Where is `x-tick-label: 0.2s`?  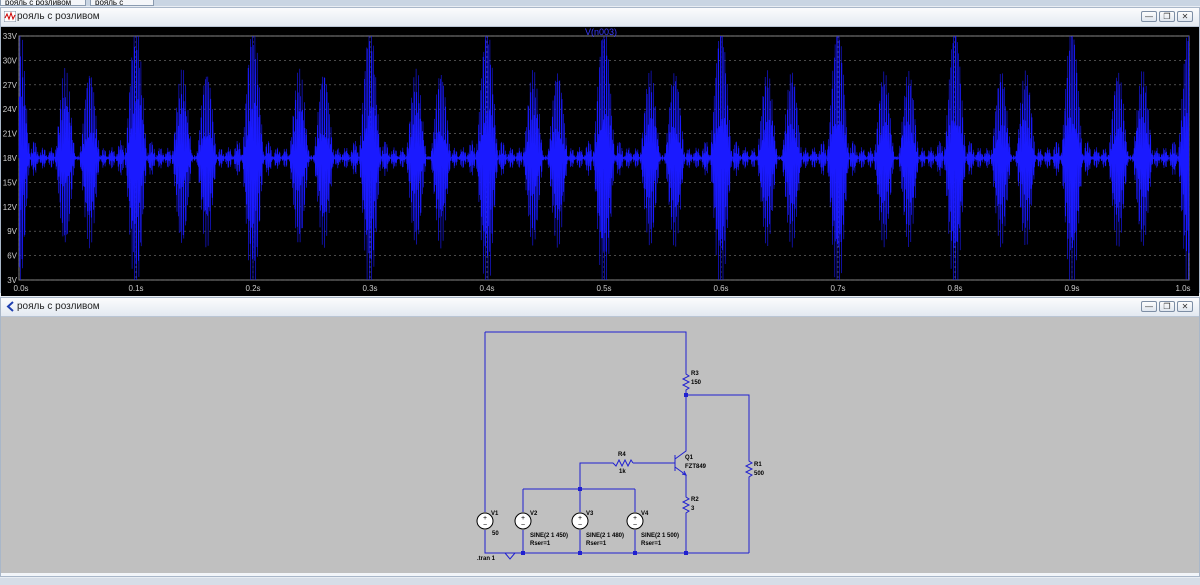
x-tick-label: 0.2s is located at coordinates (252, 288).